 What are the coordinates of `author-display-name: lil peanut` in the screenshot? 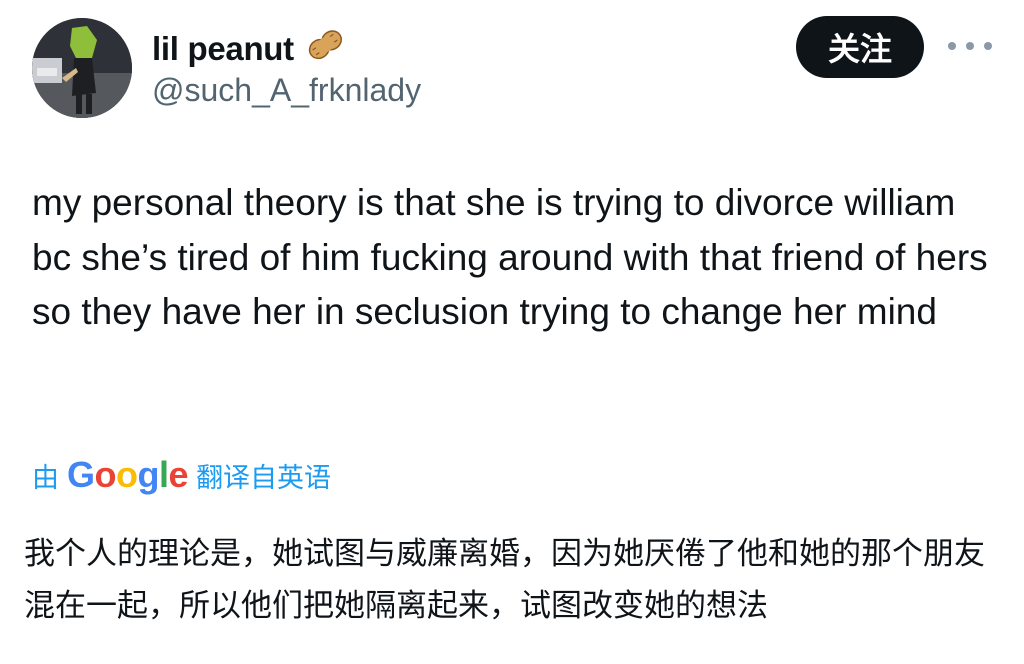 It's located at (223, 49).